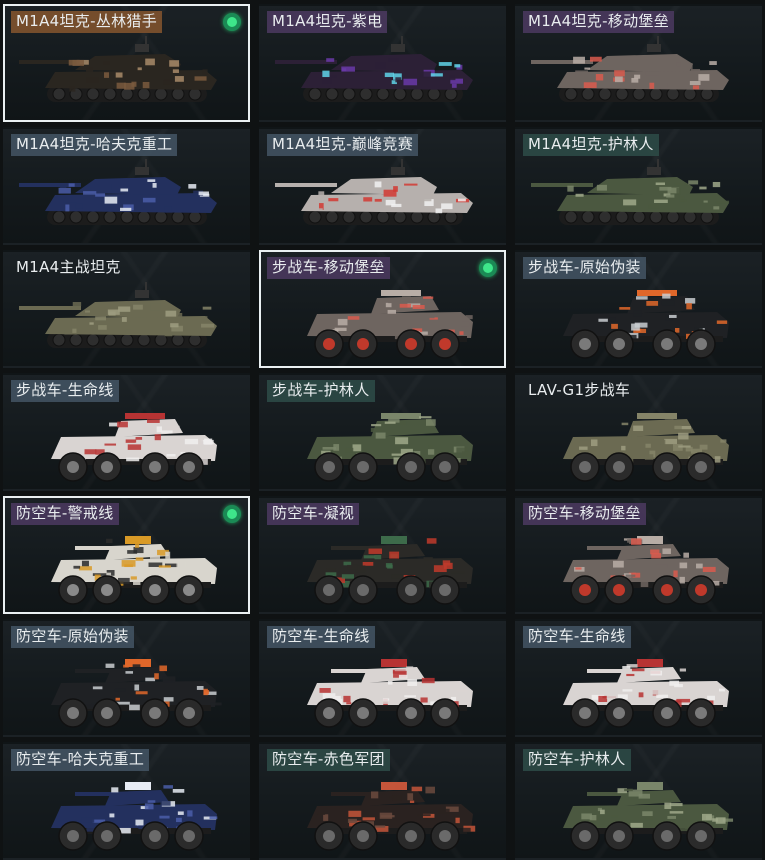 This screenshot has width=765, height=860. I want to click on skin-card: M1A4坦克-紫电, so click(382, 63).